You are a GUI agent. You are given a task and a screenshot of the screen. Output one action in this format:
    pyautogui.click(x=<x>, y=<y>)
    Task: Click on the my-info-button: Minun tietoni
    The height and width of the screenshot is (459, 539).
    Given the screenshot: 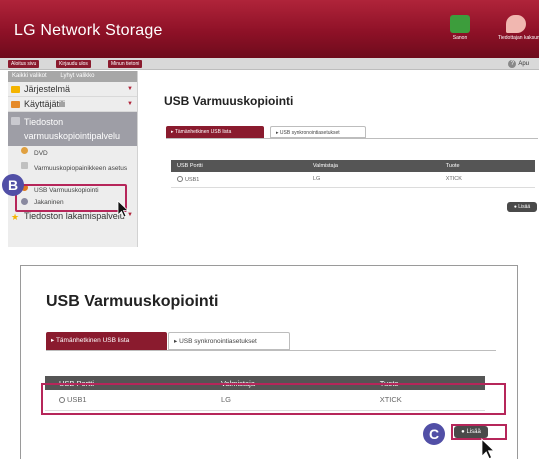 What is the action you would take?
    pyautogui.click(x=125, y=64)
    